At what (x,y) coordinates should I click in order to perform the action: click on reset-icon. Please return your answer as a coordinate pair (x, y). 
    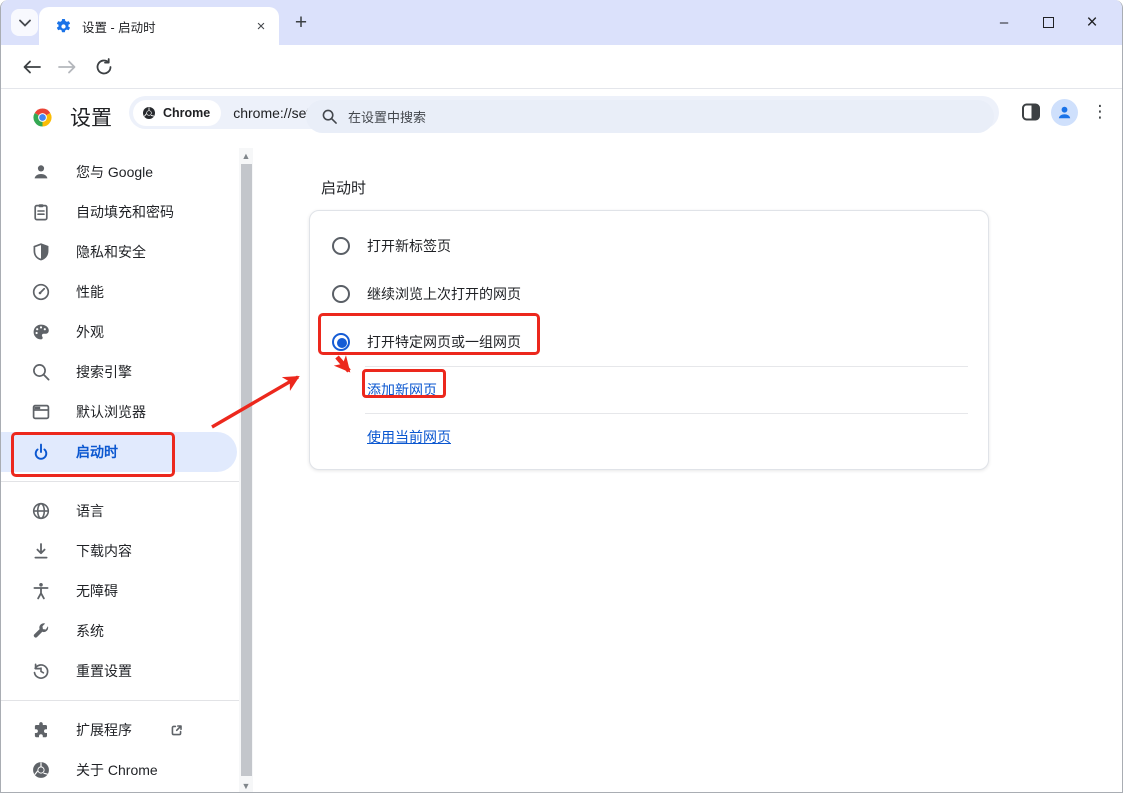
    Looking at the image, I should click on (41, 671).